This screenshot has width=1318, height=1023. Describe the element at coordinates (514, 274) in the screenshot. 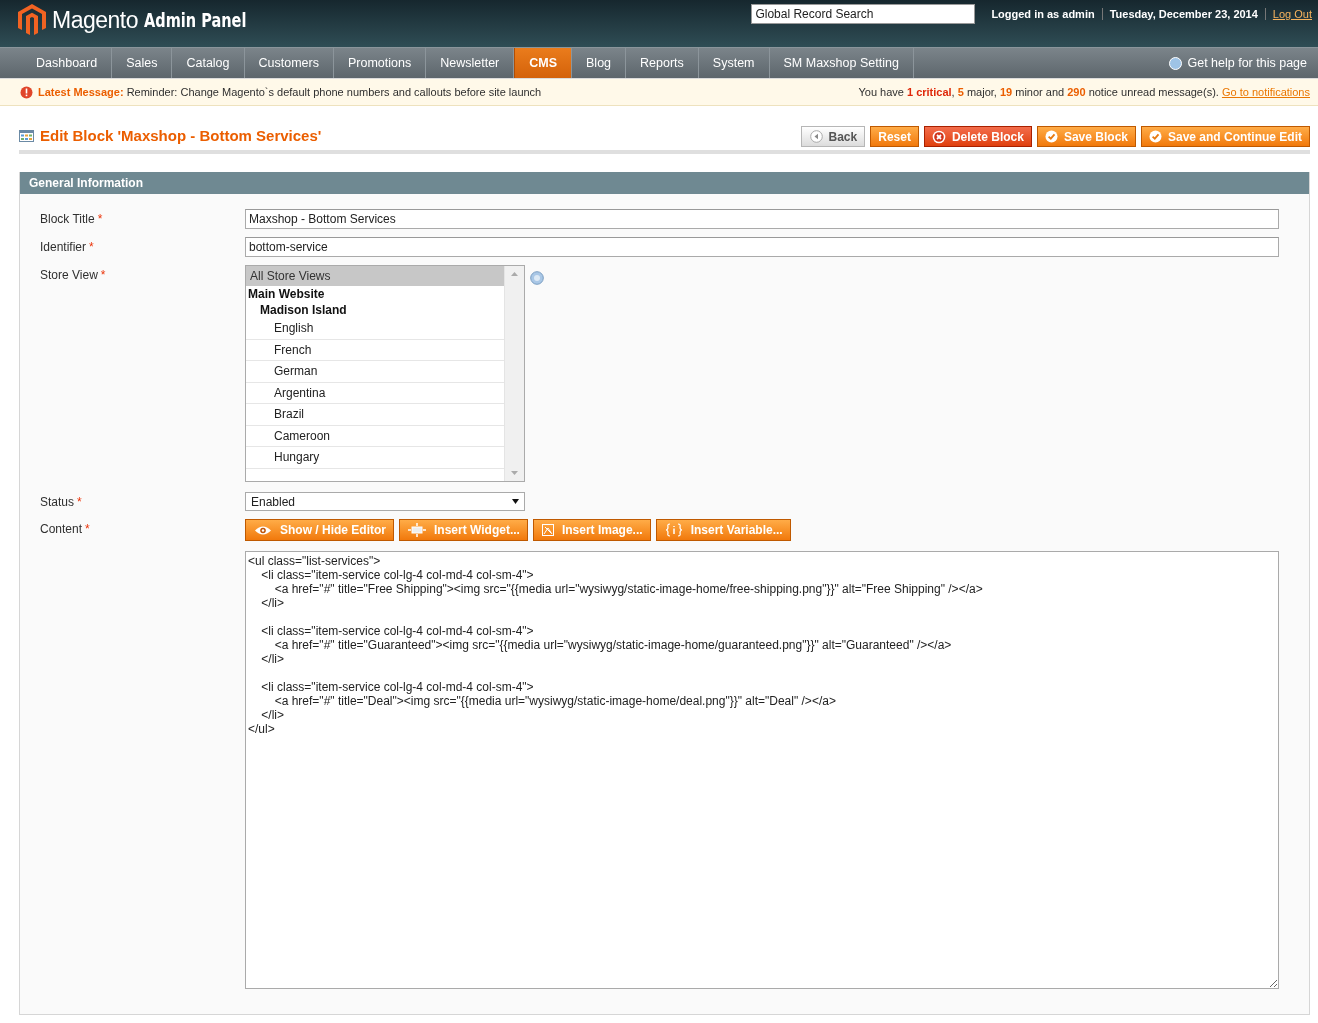

I see `scroll-up-icon` at that location.